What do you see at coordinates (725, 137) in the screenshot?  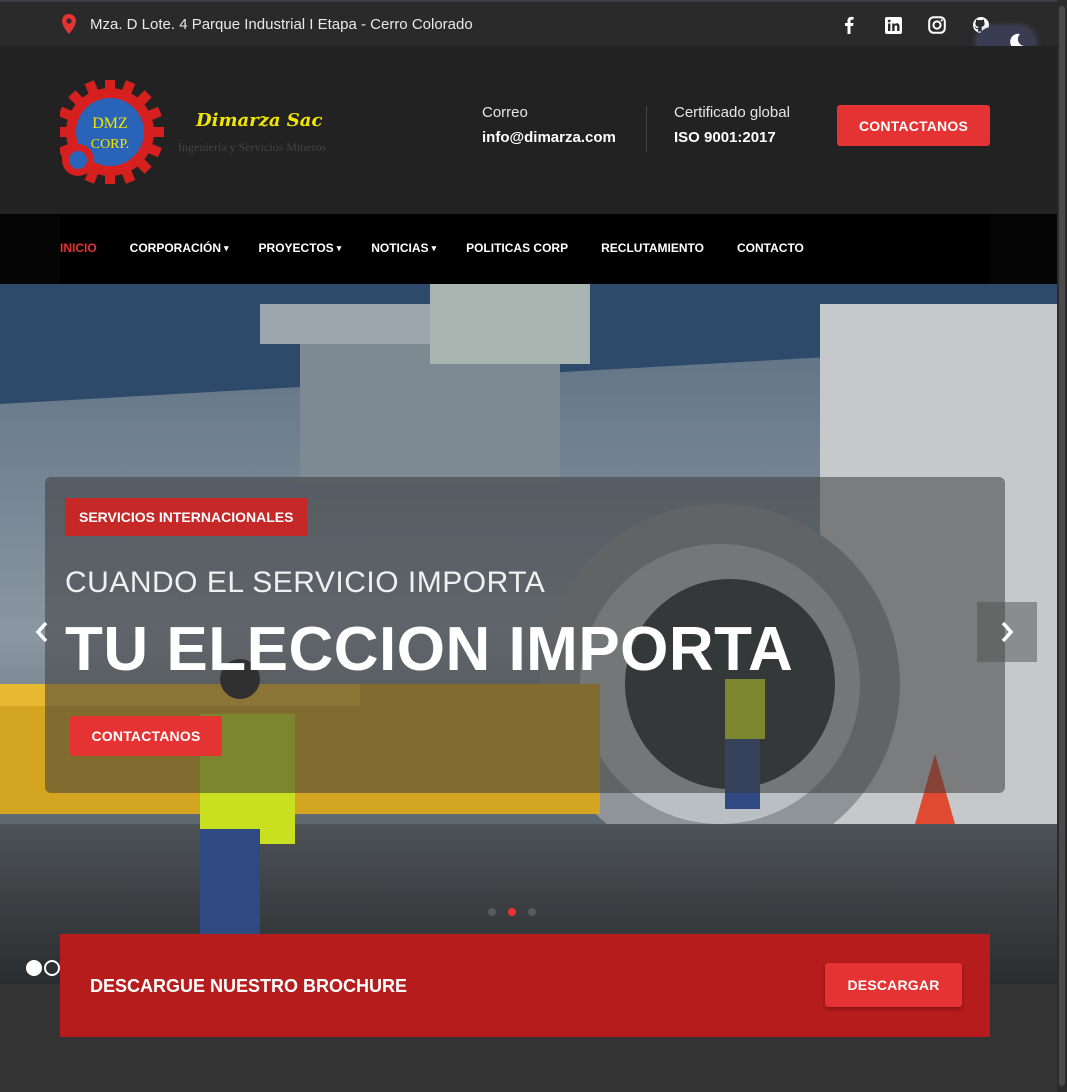 I see `certificate-value: ISO 9001:2017` at bounding box center [725, 137].